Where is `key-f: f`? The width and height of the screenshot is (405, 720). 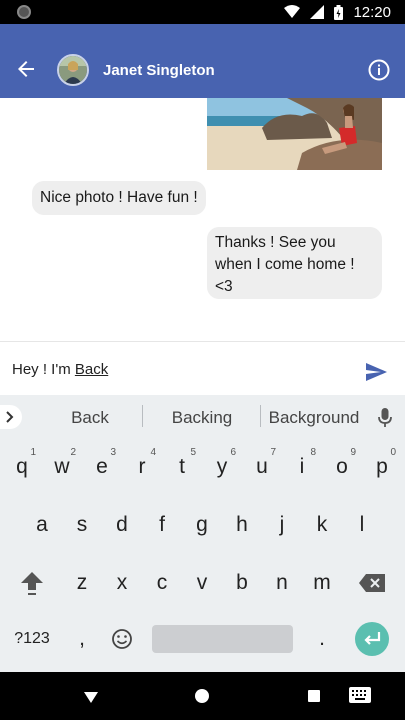 key-f: f is located at coordinates (162, 525).